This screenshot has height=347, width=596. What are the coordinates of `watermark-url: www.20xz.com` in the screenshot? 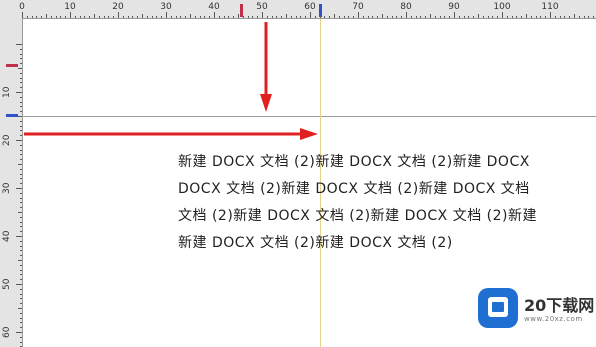 It's located at (553, 319).